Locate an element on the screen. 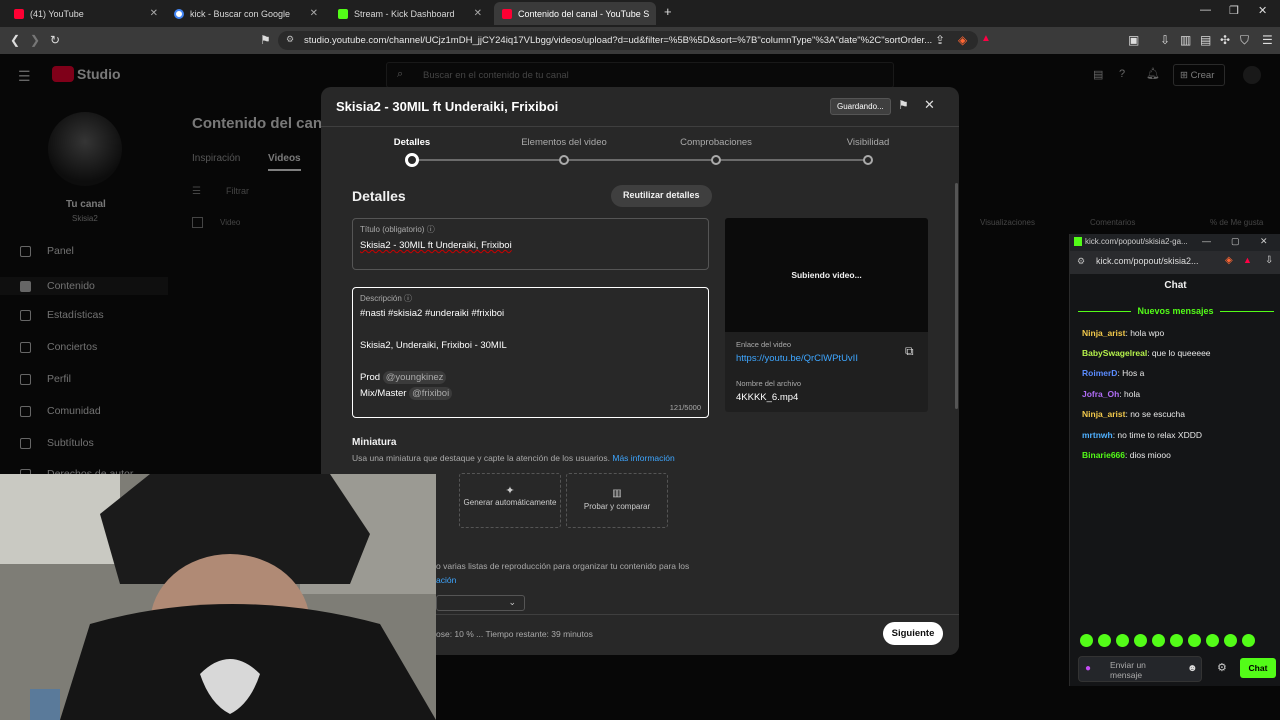  description-field-label: Descripción ⓘ is located at coordinates (386, 298).